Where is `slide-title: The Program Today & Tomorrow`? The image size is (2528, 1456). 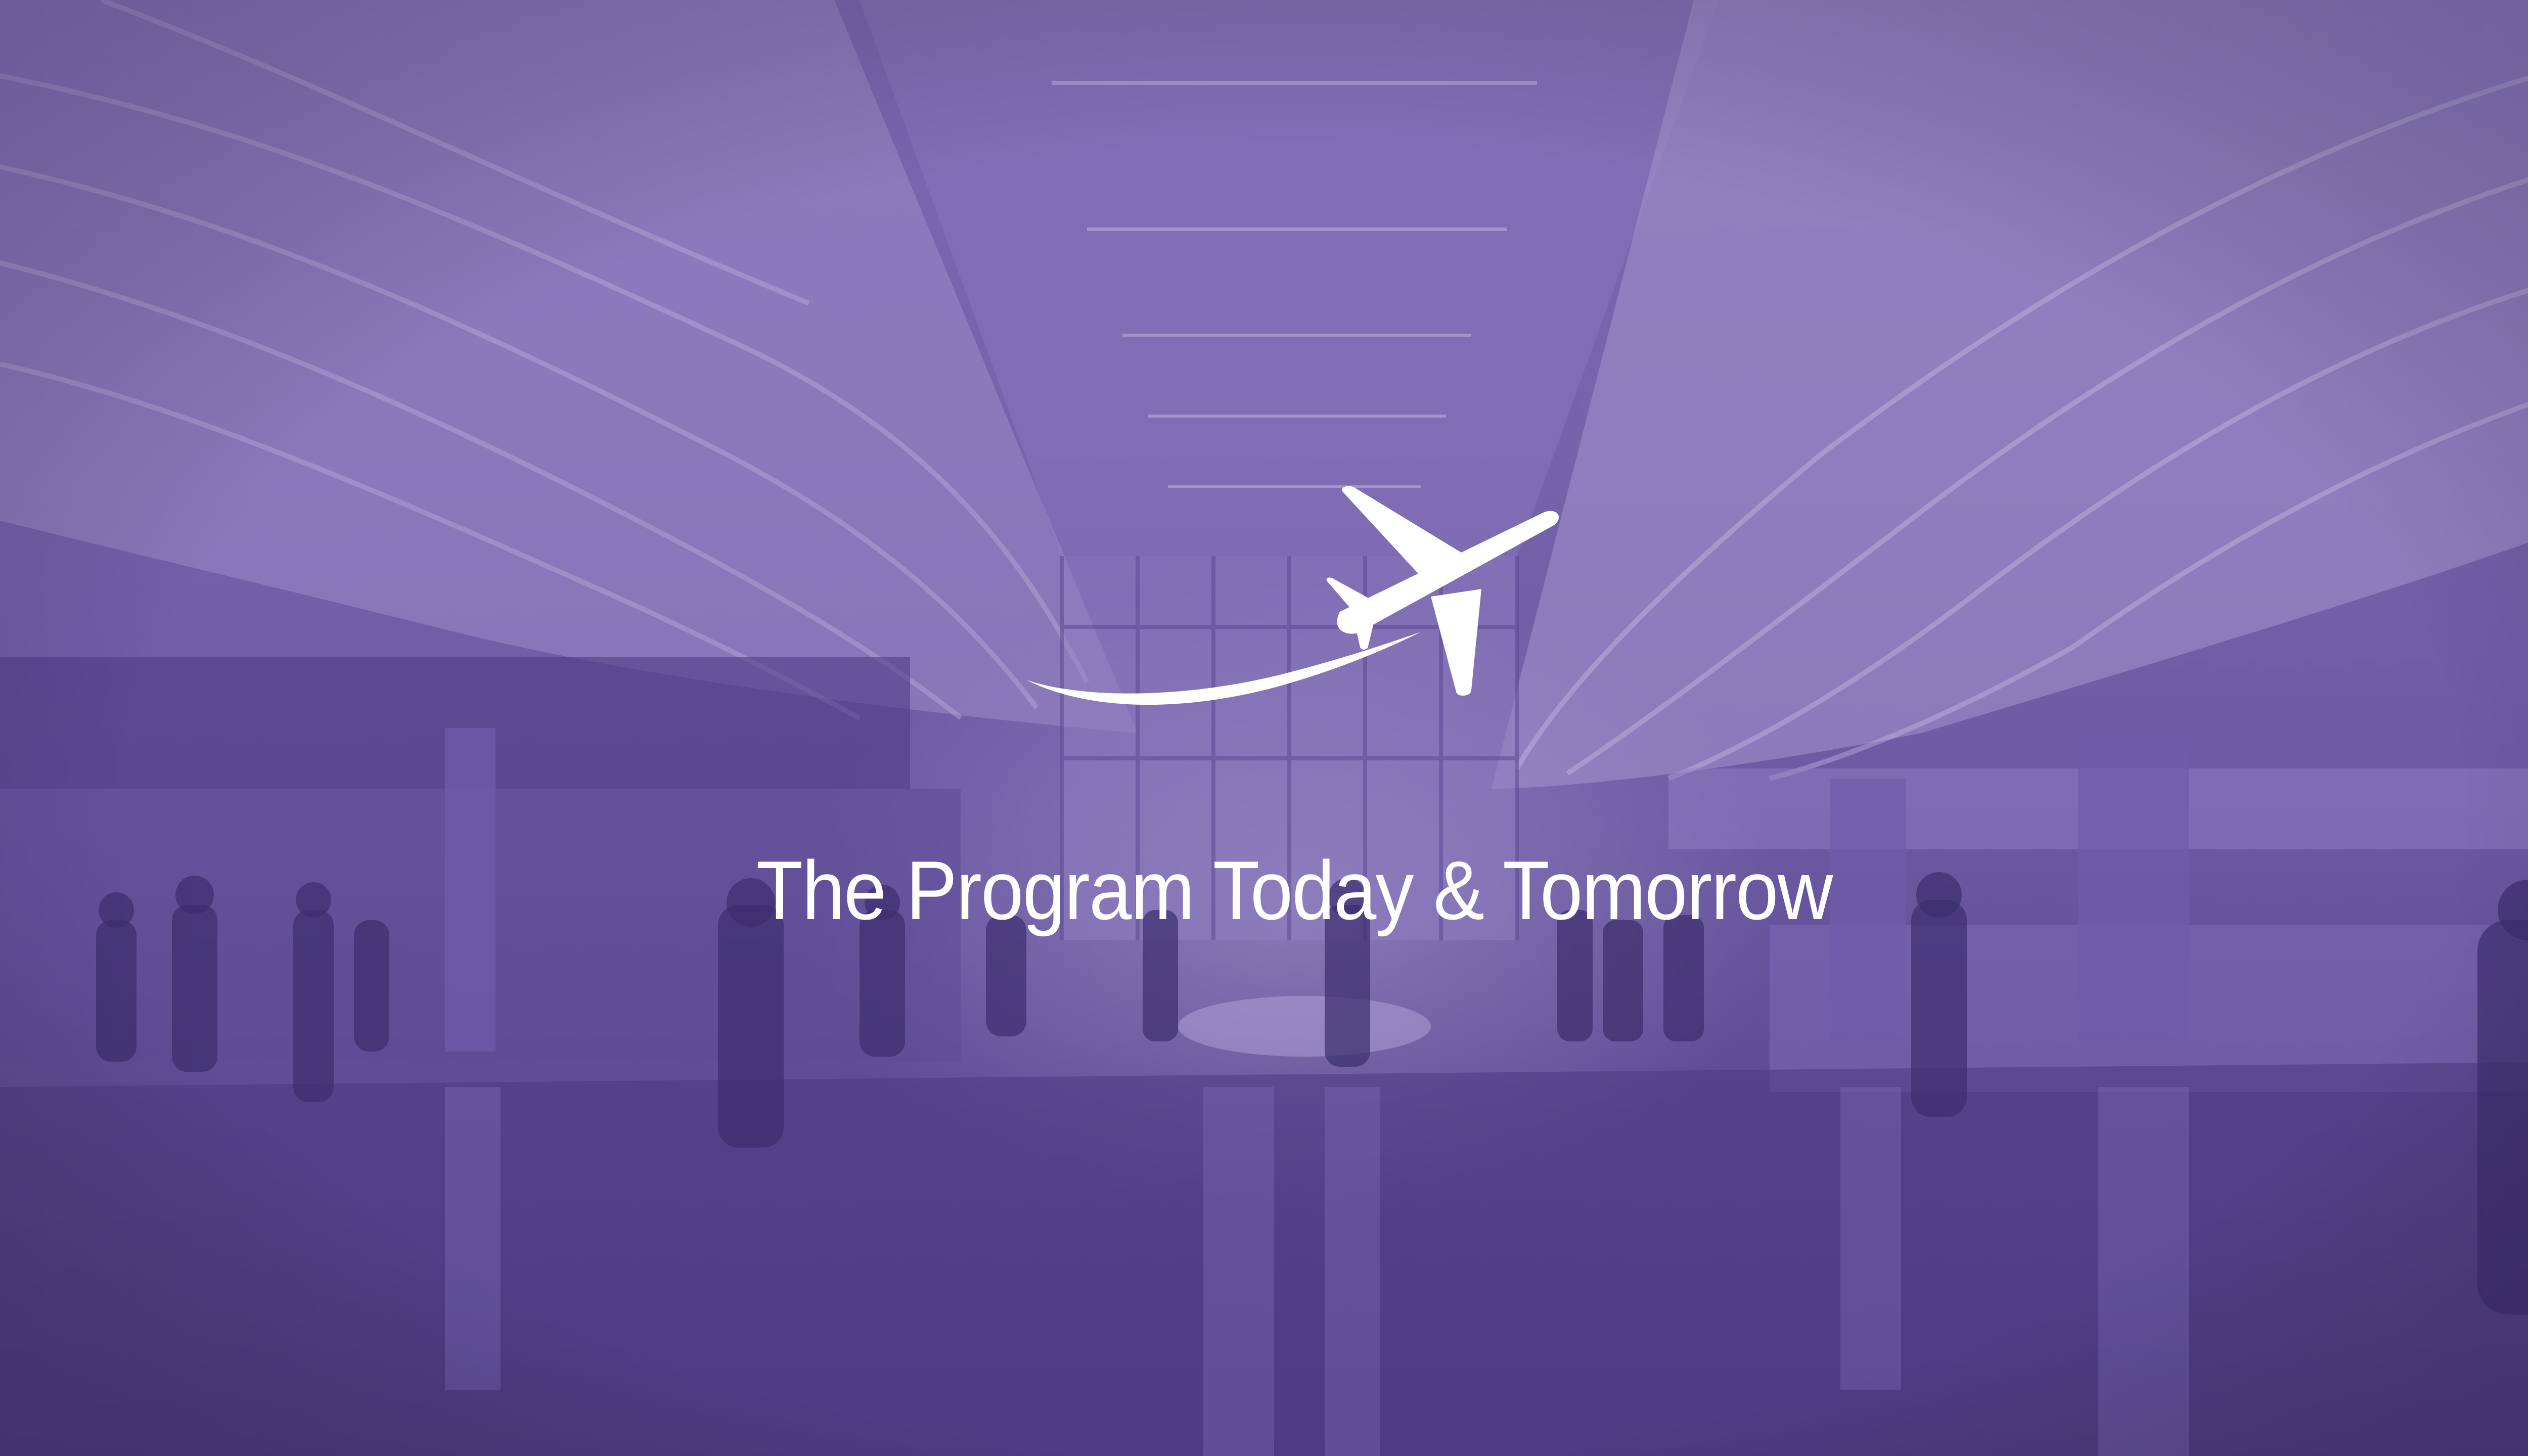 slide-title: The Program Today & Tomorrow is located at coordinates (1295, 890).